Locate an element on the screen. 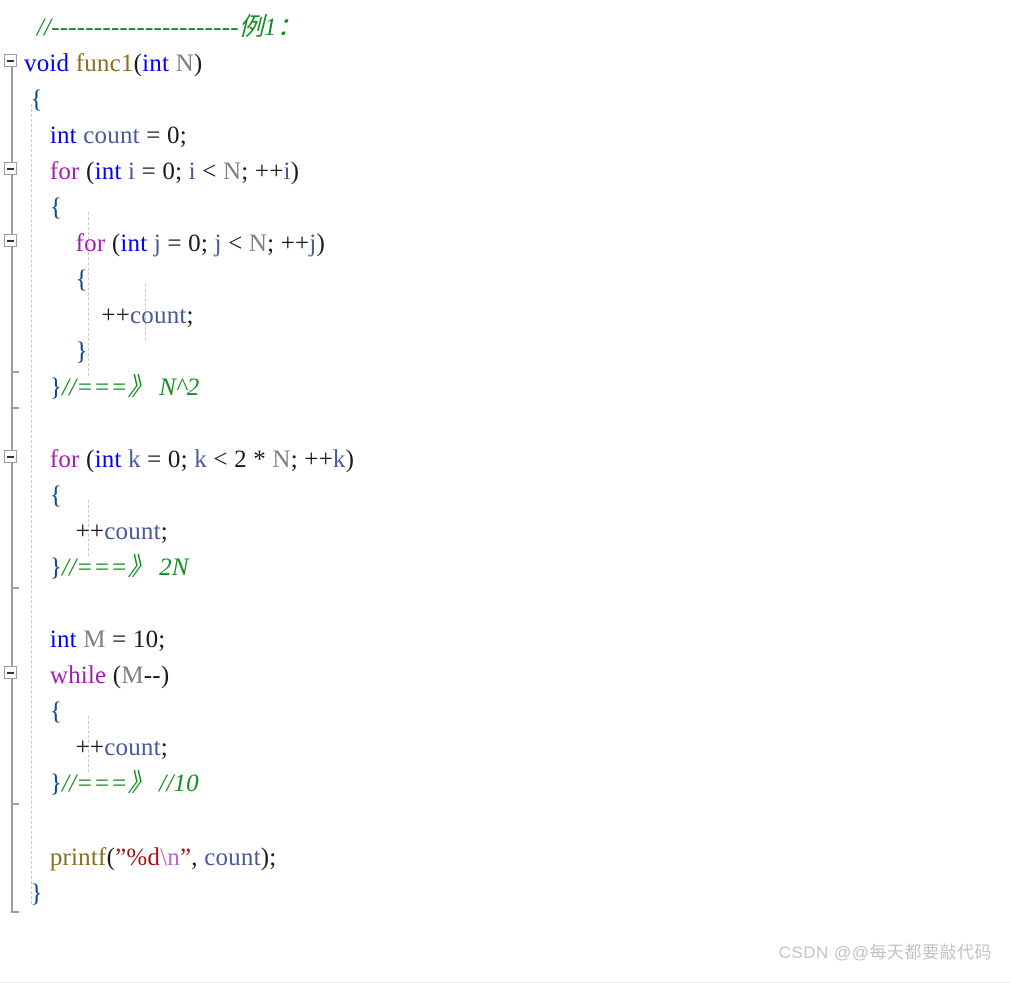 The width and height of the screenshot is (1010, 983). code-token: %d is located at coordinates (143, 857).